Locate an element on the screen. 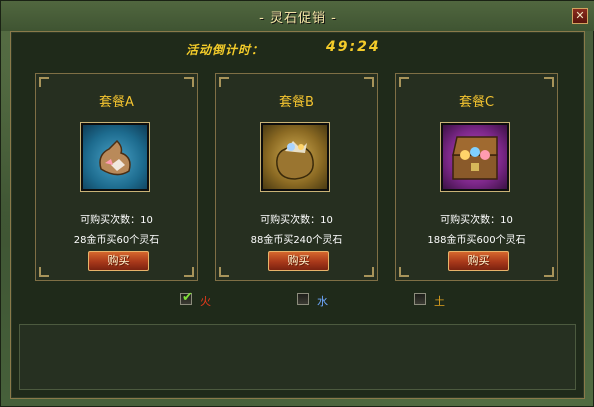 The width and height of the screenshot is (594, 407). price-text: 28金币买60个灵石 is located at coordinates (116, 240).